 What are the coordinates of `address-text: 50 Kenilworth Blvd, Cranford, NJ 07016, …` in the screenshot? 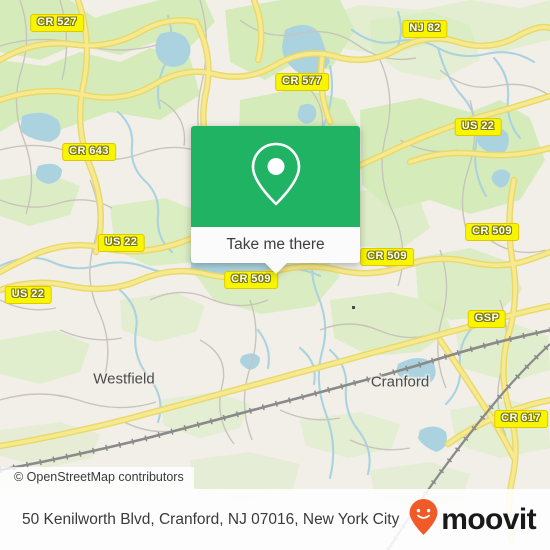 It's located at (211, 519).